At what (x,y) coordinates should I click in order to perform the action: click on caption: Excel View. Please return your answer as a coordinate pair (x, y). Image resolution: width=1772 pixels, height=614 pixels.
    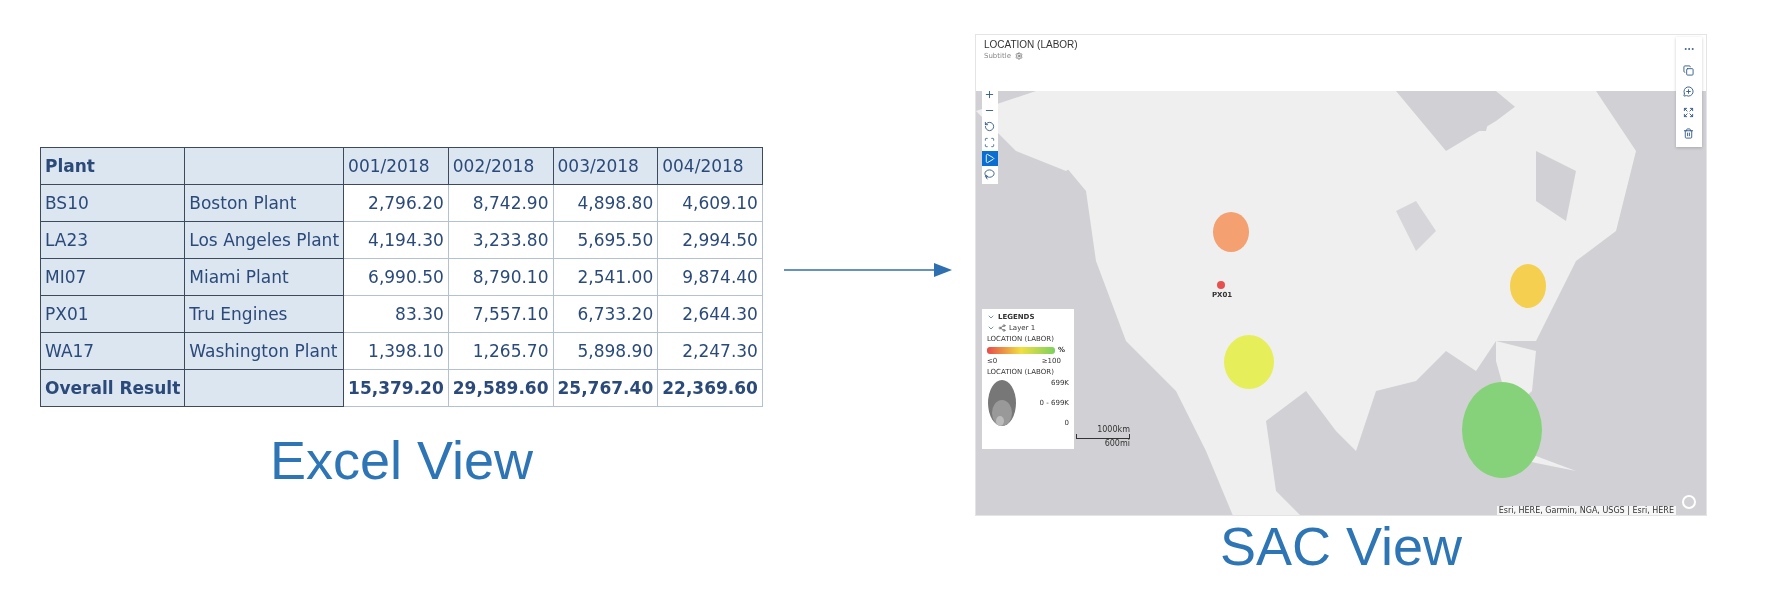
    Looking at the image, I should click on (401, 460).